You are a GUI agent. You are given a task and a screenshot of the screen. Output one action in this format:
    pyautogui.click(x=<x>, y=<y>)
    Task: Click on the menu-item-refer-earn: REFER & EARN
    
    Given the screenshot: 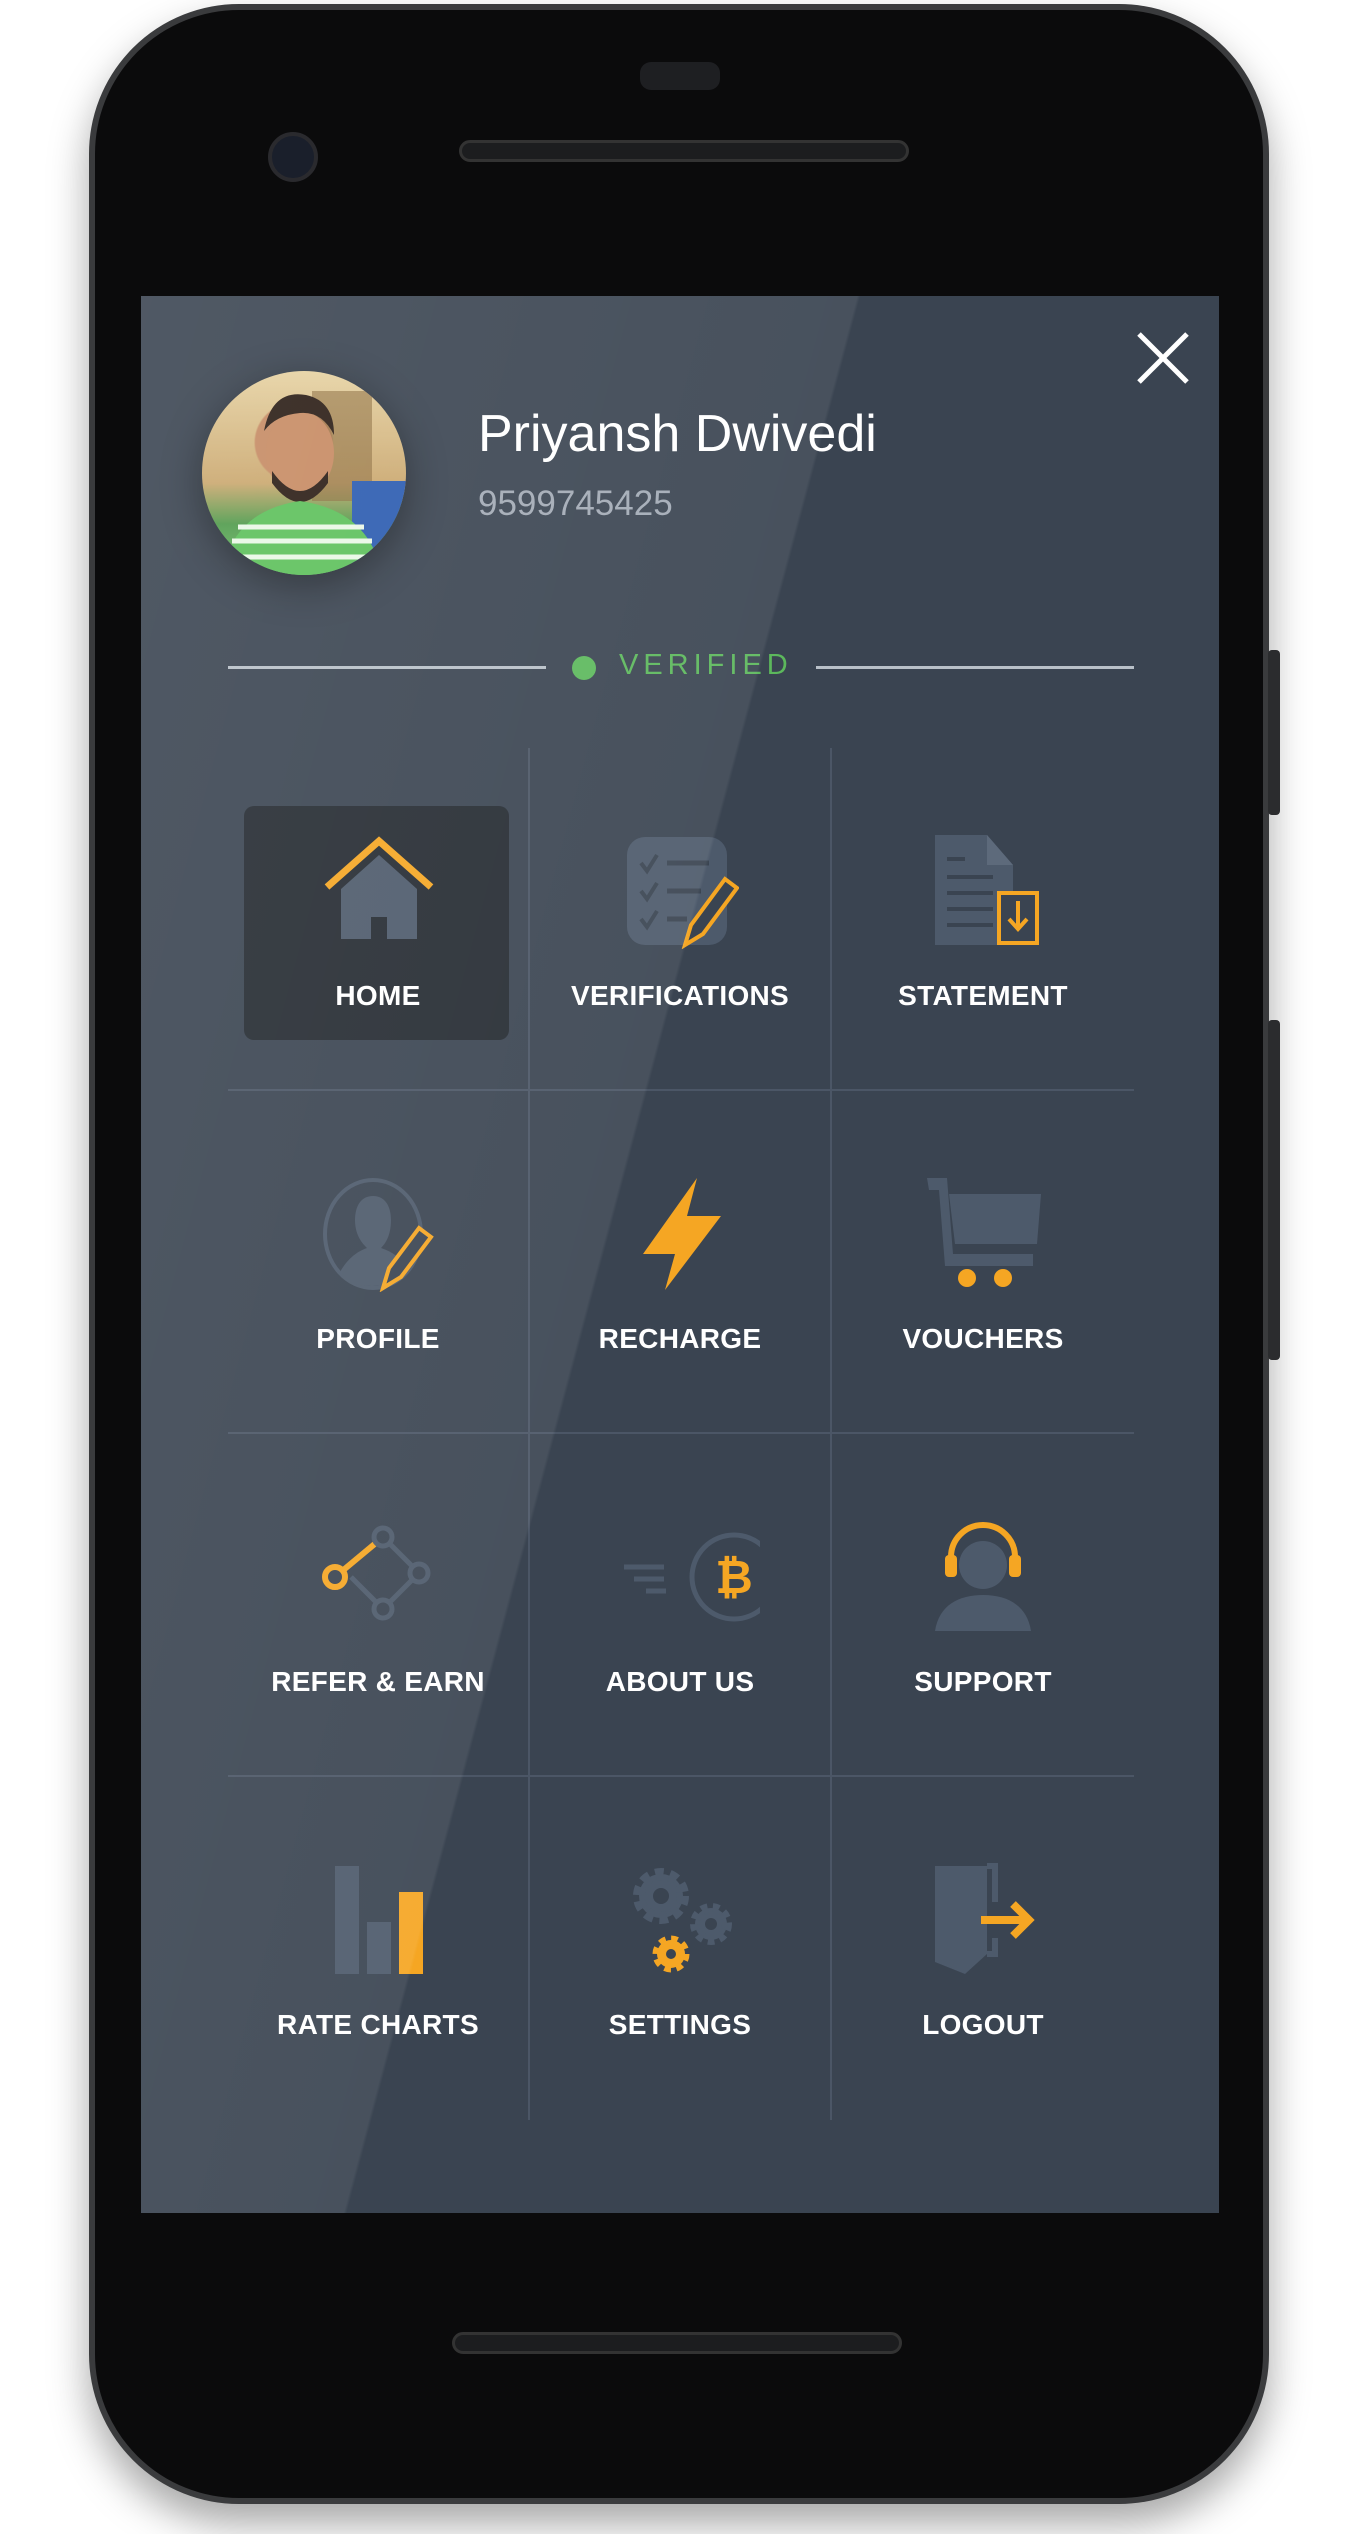 What is the action you would take?
    pyautogui.click(x=379, y=1605)
    